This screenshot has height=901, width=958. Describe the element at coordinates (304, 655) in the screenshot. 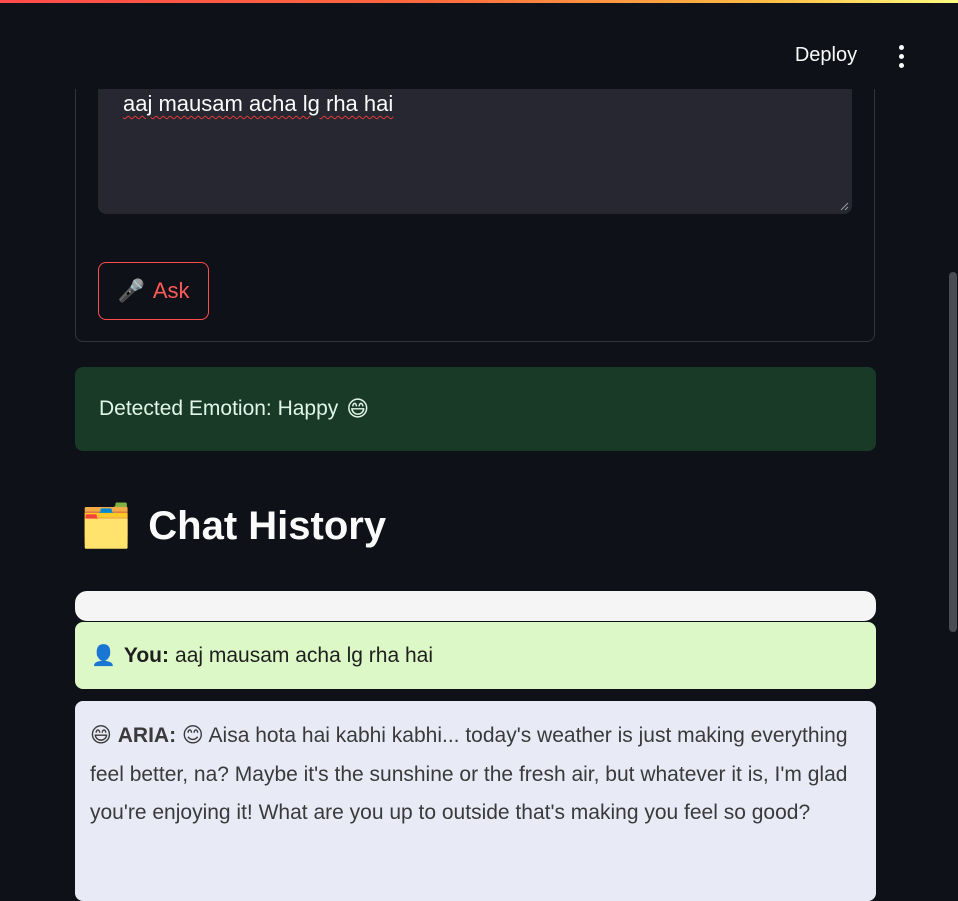

I see `user-message-text: aaj mausam acha lg rha hai` at that location.